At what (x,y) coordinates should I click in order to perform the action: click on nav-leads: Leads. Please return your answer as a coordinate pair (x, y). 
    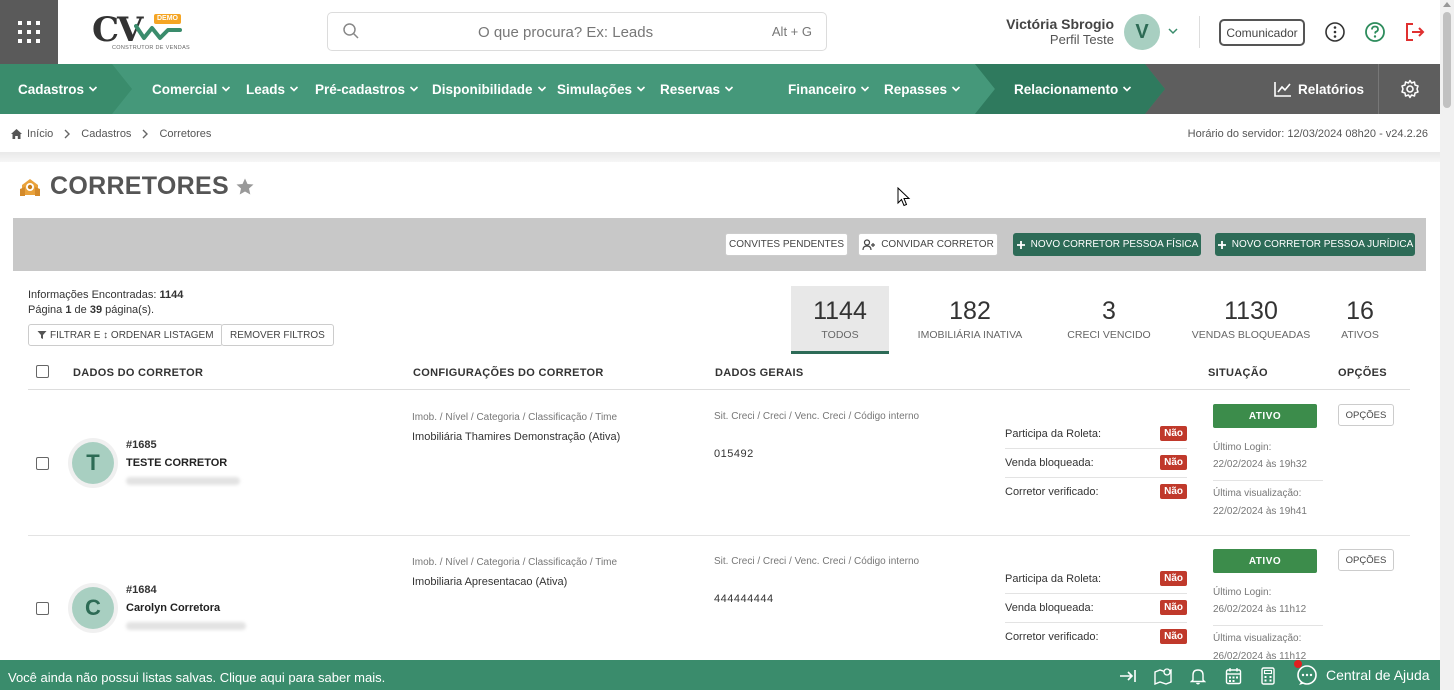
    Looking at the image, I should click on (272, 89).